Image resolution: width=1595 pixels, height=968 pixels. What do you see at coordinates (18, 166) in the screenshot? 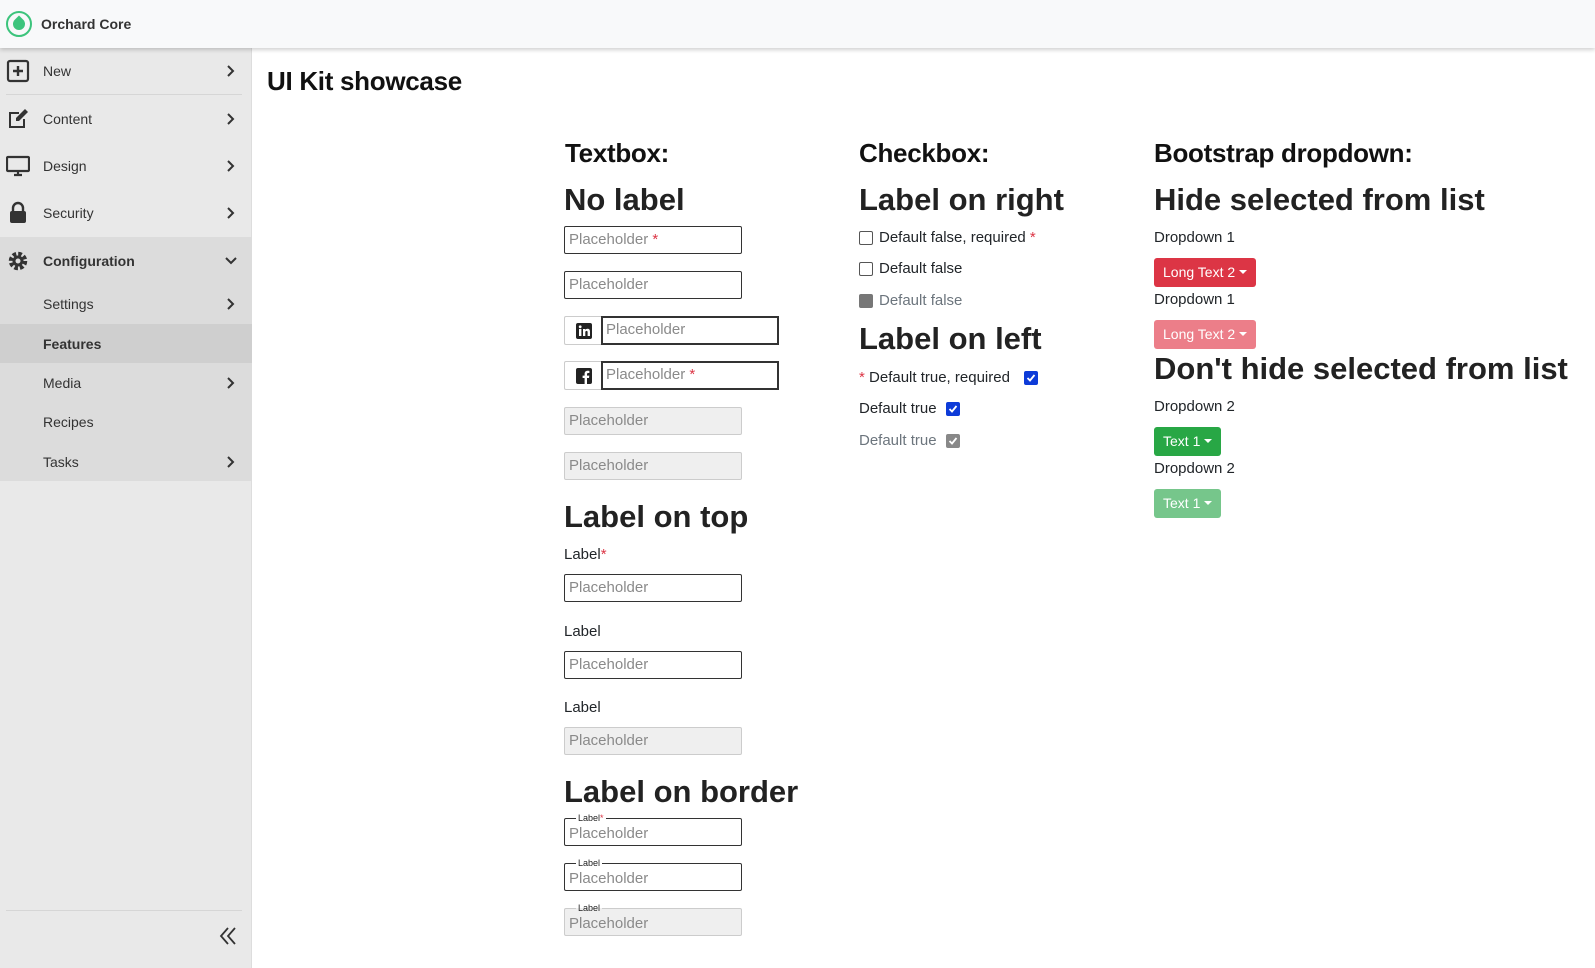
I see `monitor-icon` at bounding box center [18, 166].